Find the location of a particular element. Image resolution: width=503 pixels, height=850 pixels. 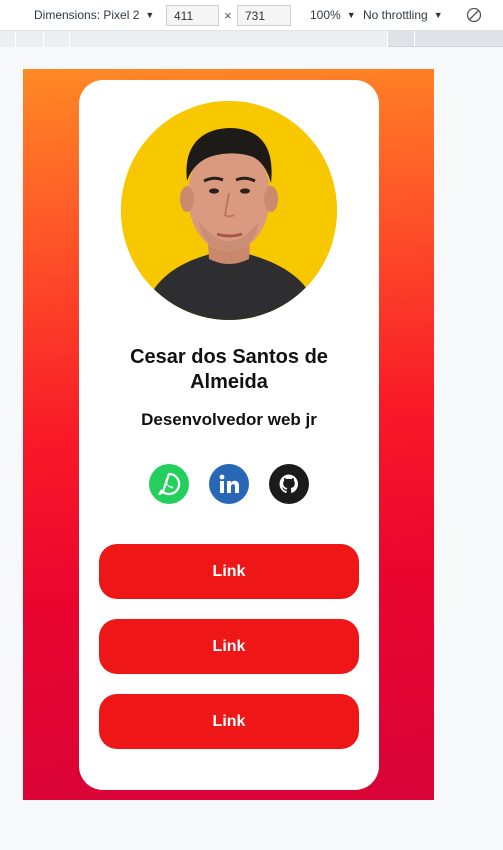

zoom-label: 100% is located at coordinates (325, 15).